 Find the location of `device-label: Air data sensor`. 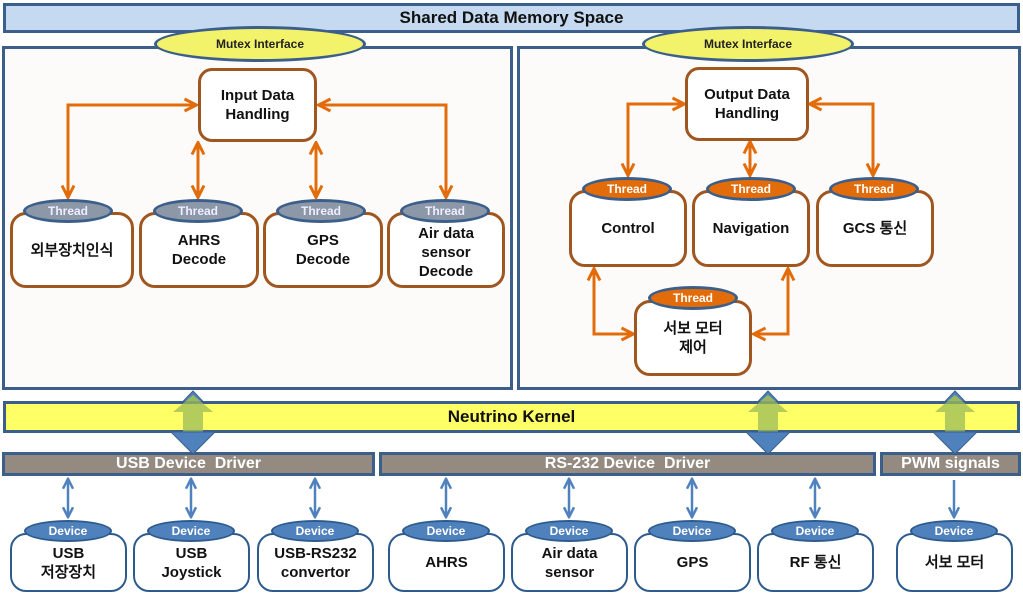

device-label: Air data sensor is located at coordinates (569, 562).